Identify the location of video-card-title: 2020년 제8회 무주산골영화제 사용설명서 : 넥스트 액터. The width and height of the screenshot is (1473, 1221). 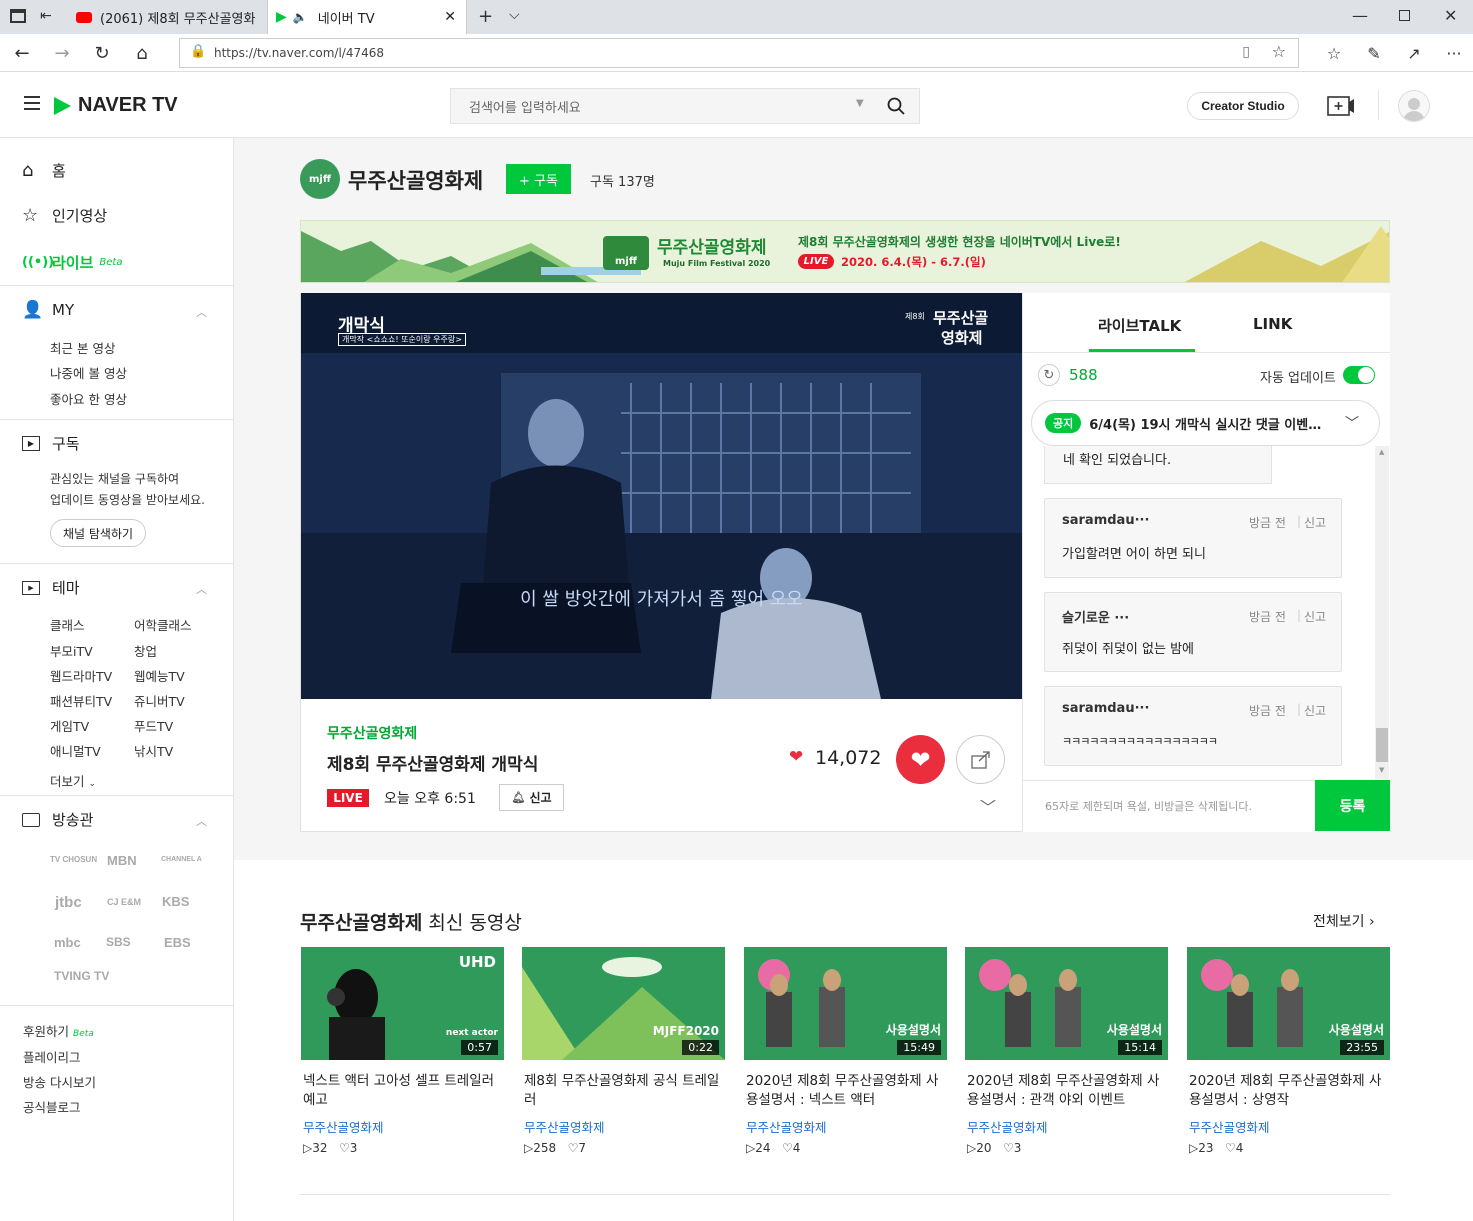
(847, 1091).